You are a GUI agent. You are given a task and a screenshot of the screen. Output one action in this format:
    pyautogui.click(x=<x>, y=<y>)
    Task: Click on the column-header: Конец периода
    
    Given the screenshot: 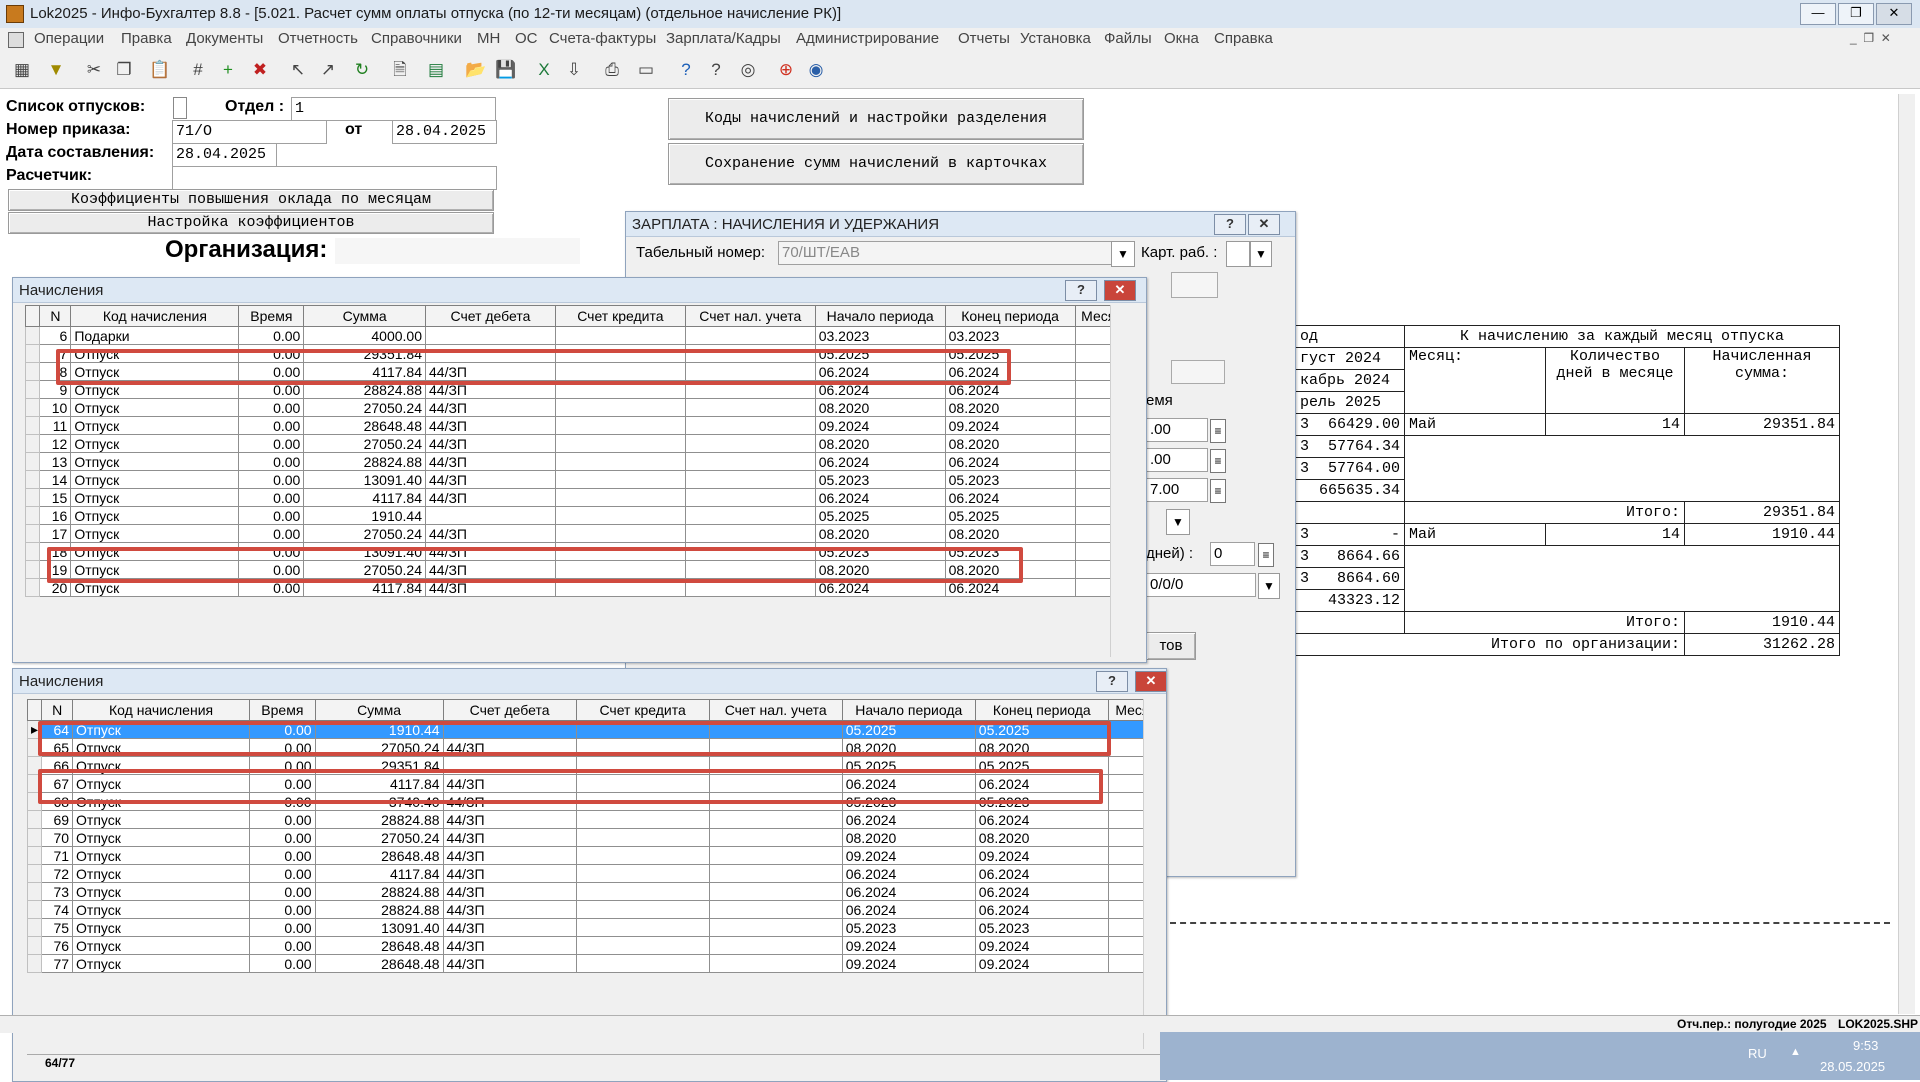 What is the action you would take?
    pyautogui.click(x=1041, y=710)
    